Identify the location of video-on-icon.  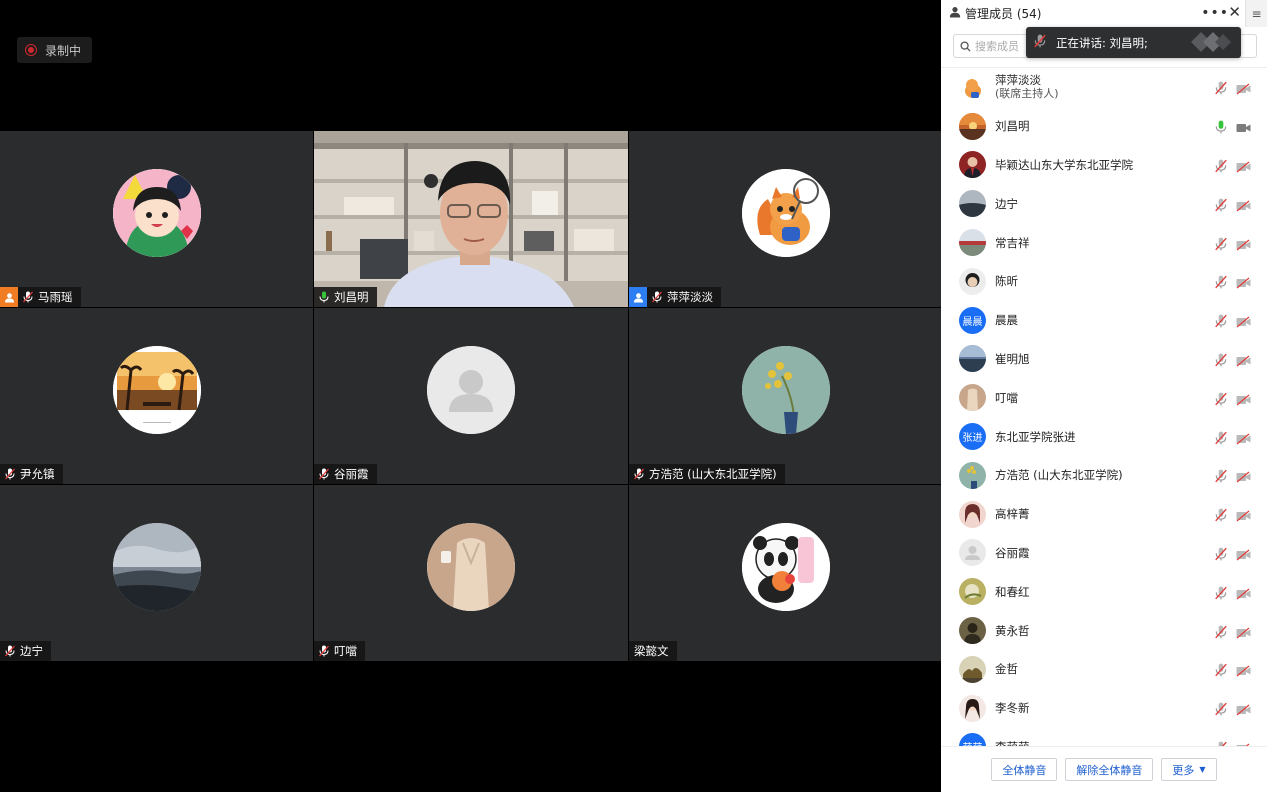
(1243, 128).